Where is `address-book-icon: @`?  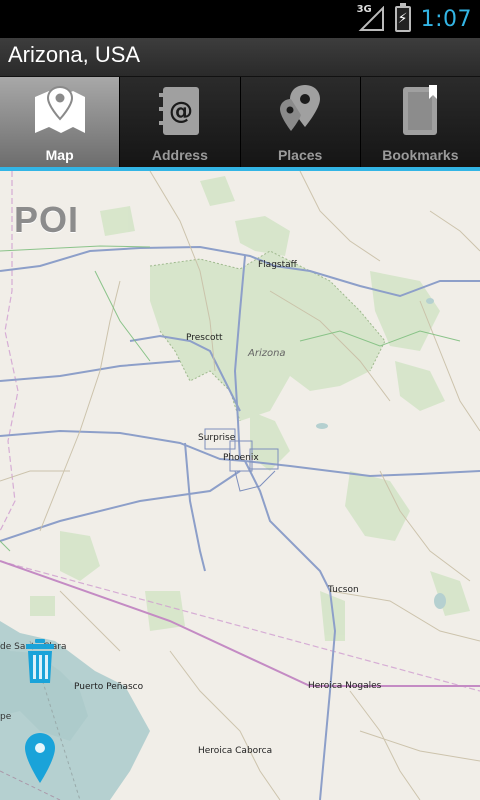 address-book-icon: @ is located at coordinates (180, 111).